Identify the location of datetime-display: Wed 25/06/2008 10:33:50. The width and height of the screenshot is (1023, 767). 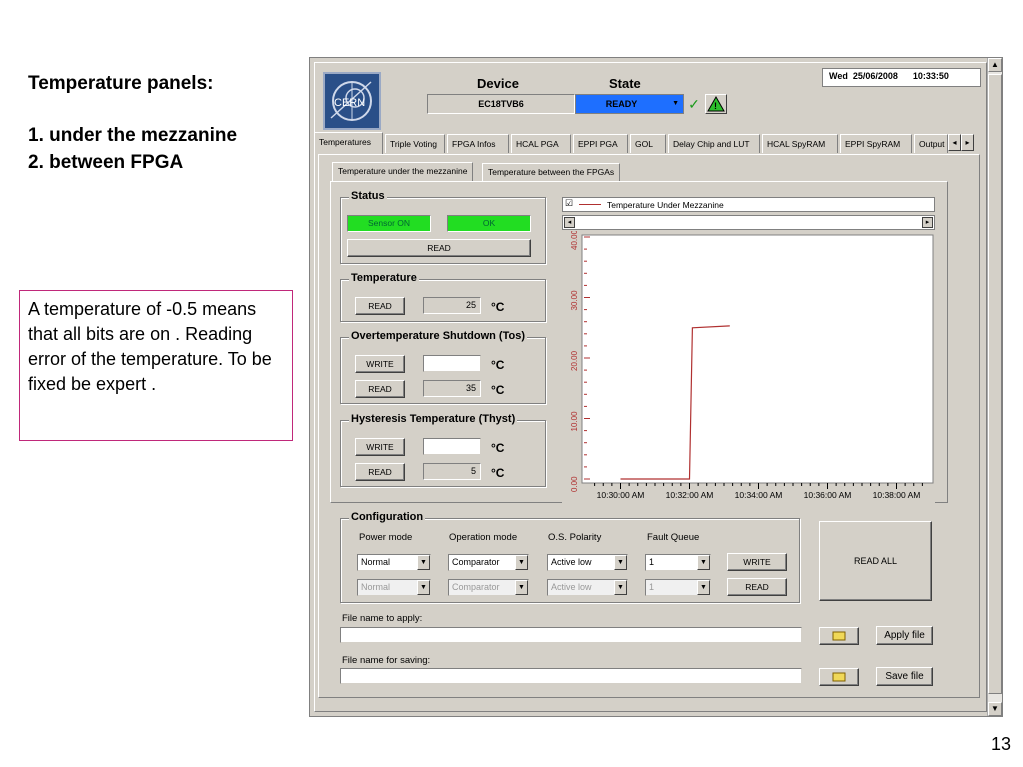
(901, 77).